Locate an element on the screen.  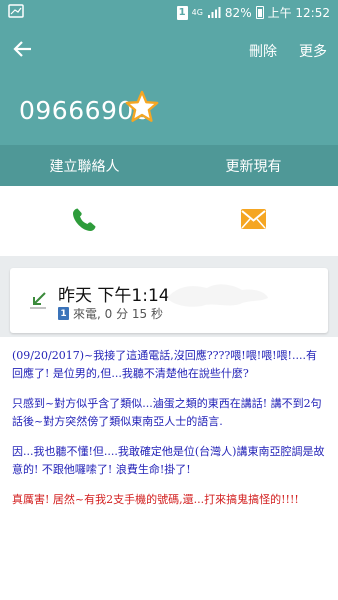
status-bar: 1 4G 82% 上午 12:52 is located at coordinates (169, 12).